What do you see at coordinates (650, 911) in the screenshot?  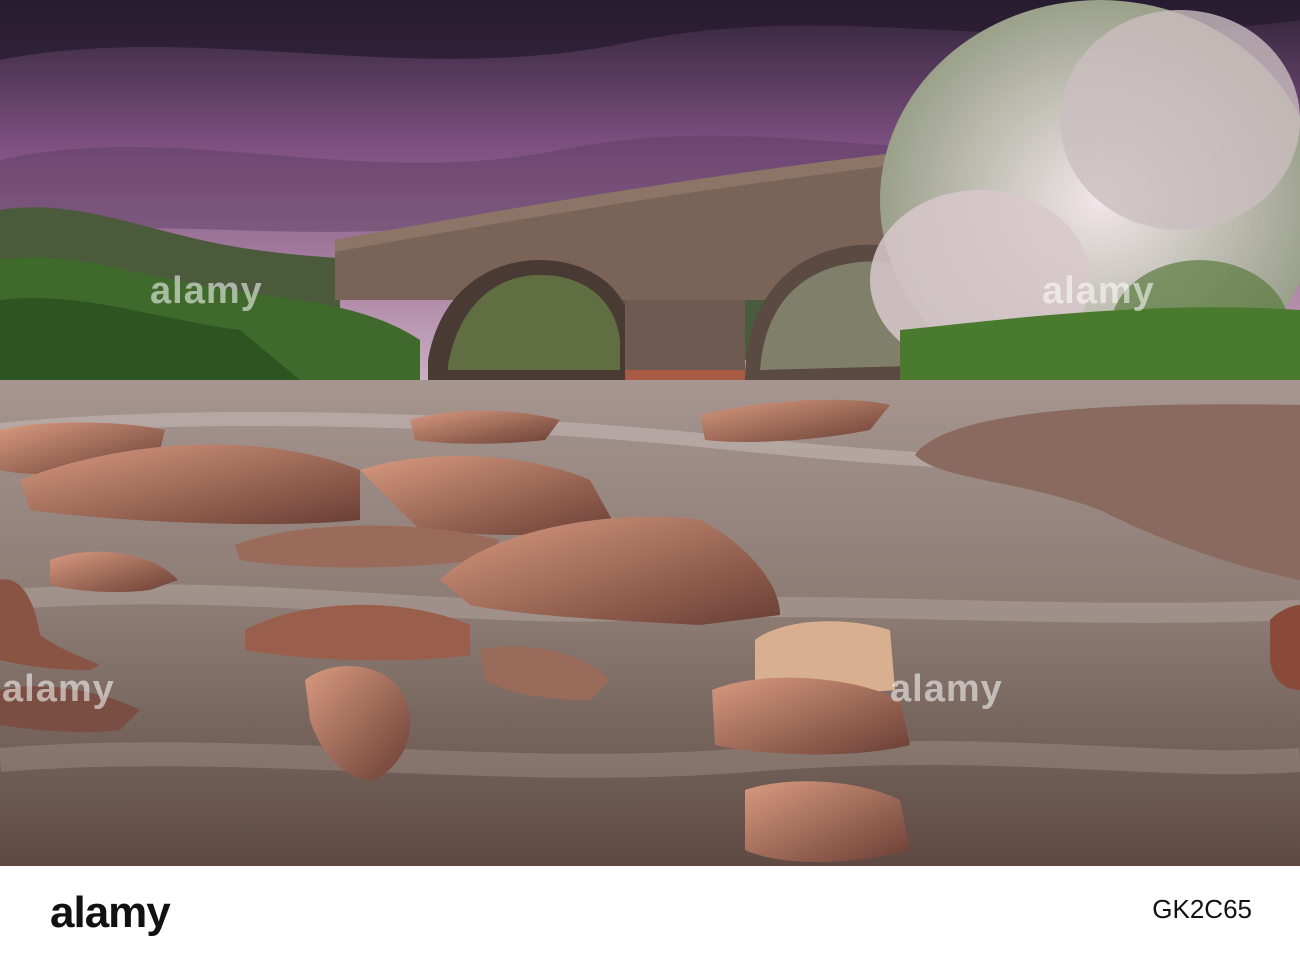 I see `footer-bar: alamy GK2C65` at bounding box center [650, 911].